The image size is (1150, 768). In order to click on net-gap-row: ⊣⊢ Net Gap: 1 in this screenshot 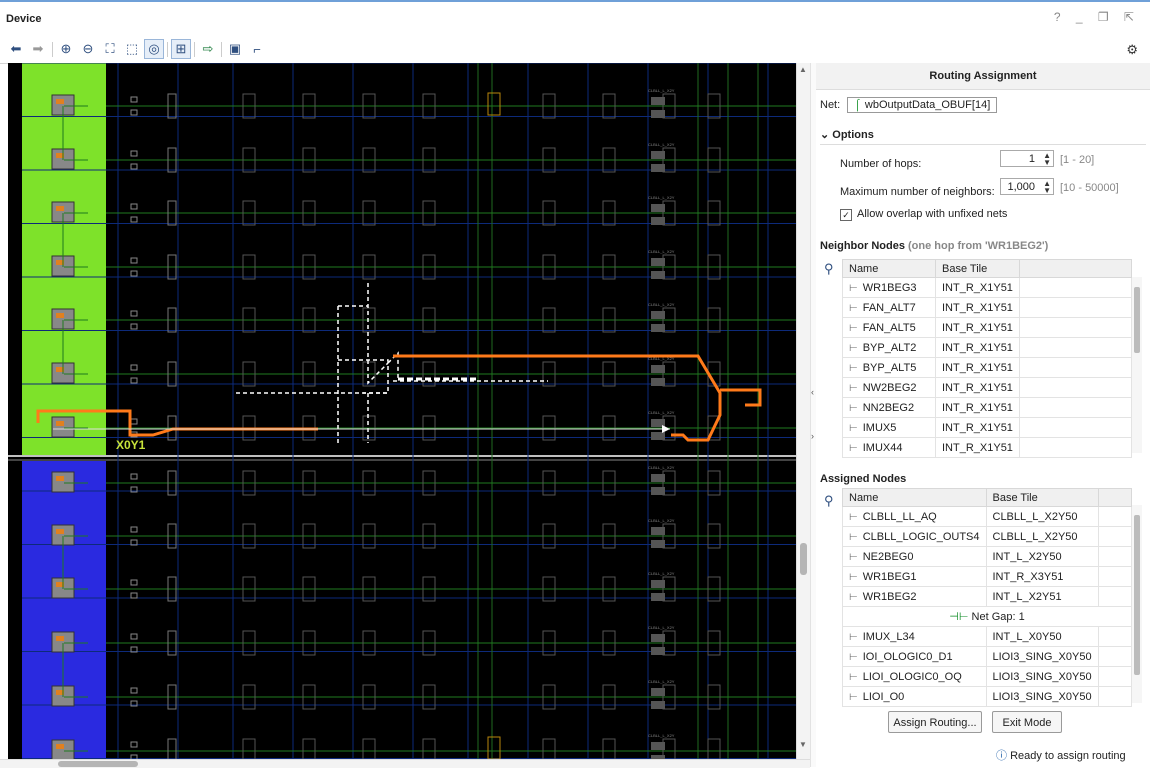, I will do `click(987, 616)`.